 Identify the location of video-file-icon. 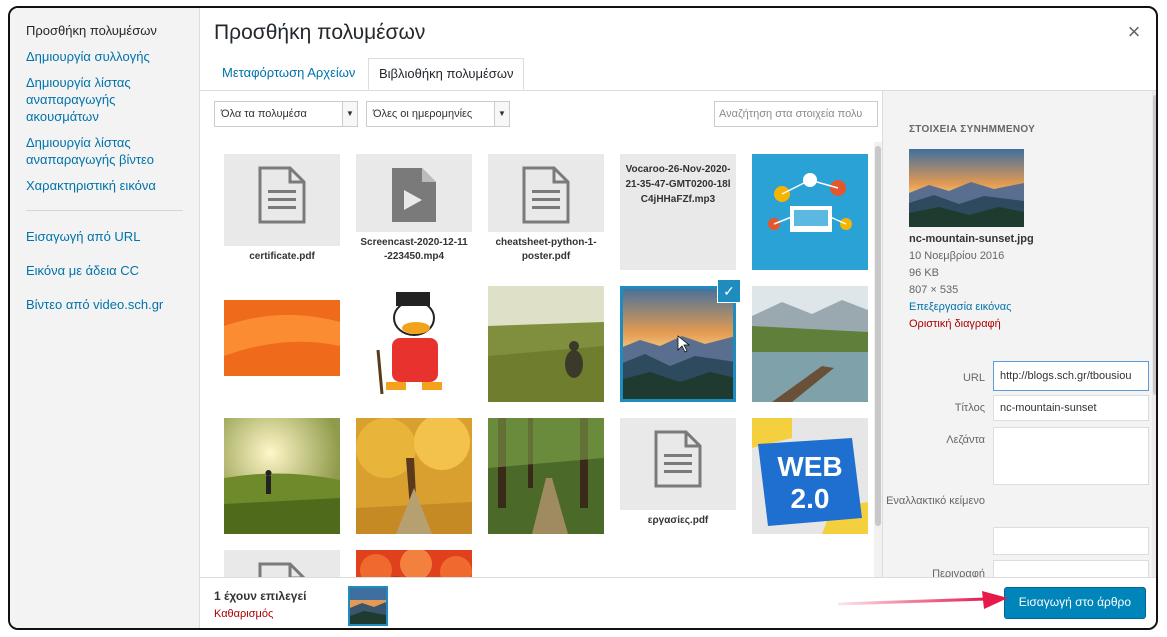
(414, 195).